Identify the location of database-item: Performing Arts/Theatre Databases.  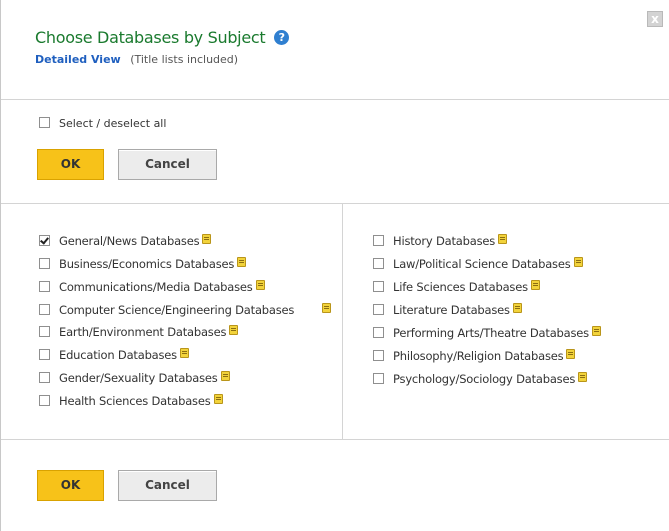
(518, 333).